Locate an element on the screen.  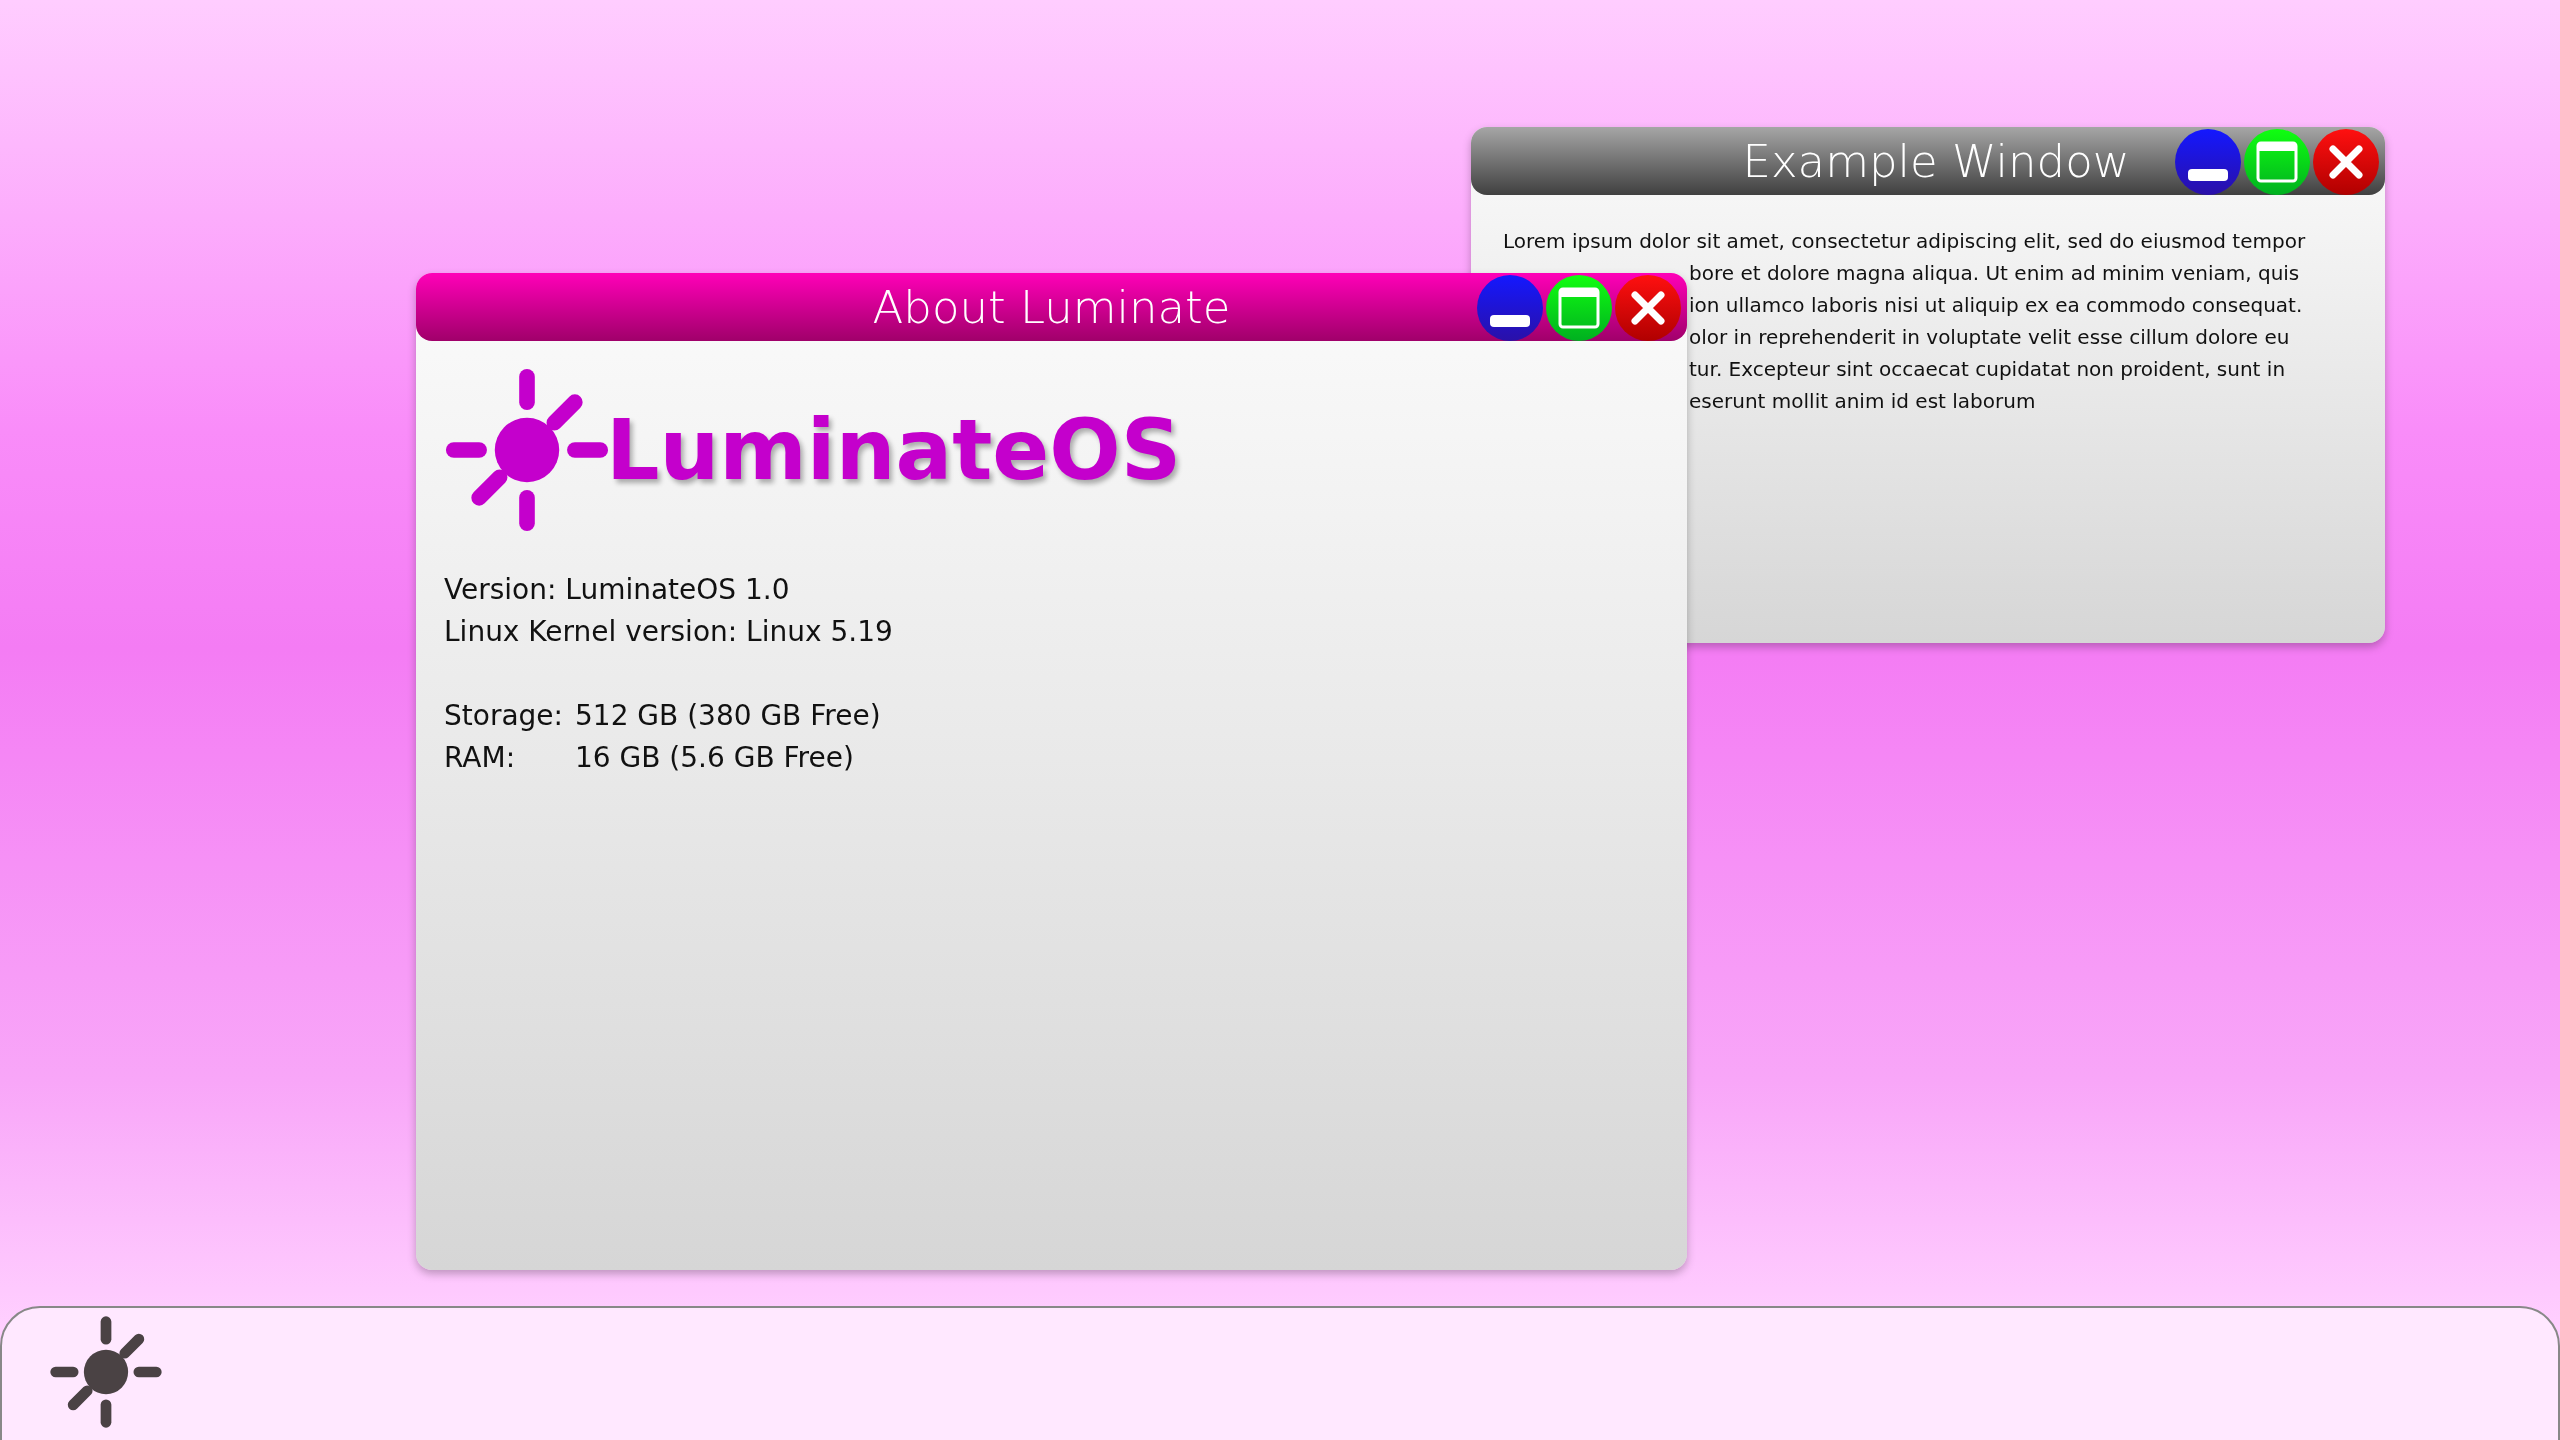
text-line: bore et dolore magna aliqua. Ut enim ad minim veniam, quis is located at coordinates (1994, 273).